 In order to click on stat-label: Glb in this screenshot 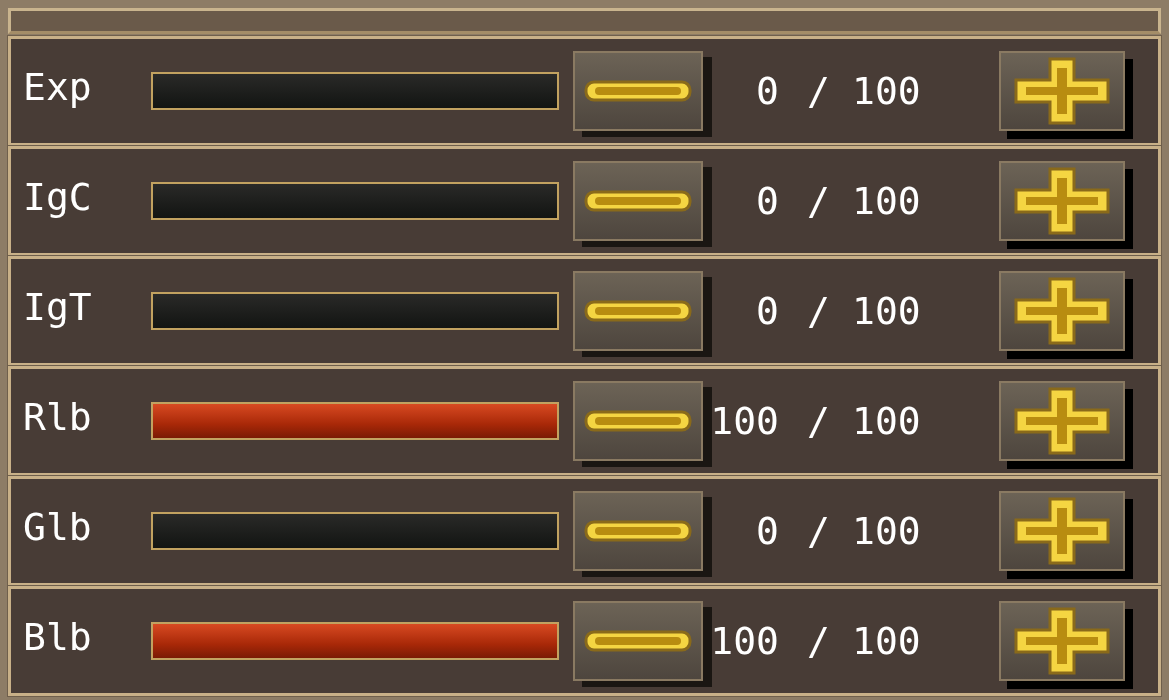, I will do `click(58, 527)`.